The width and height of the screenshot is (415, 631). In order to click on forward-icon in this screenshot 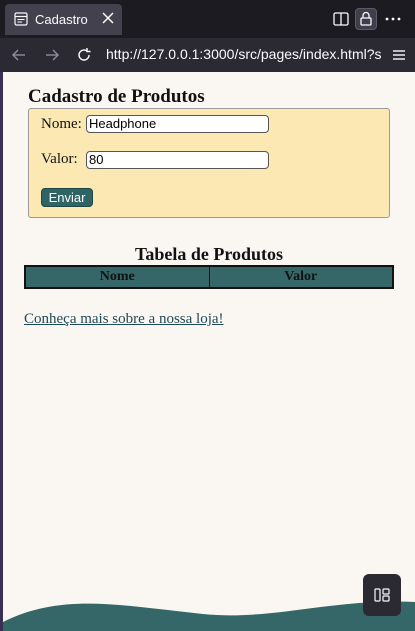, I will do `click(52, 55)`.